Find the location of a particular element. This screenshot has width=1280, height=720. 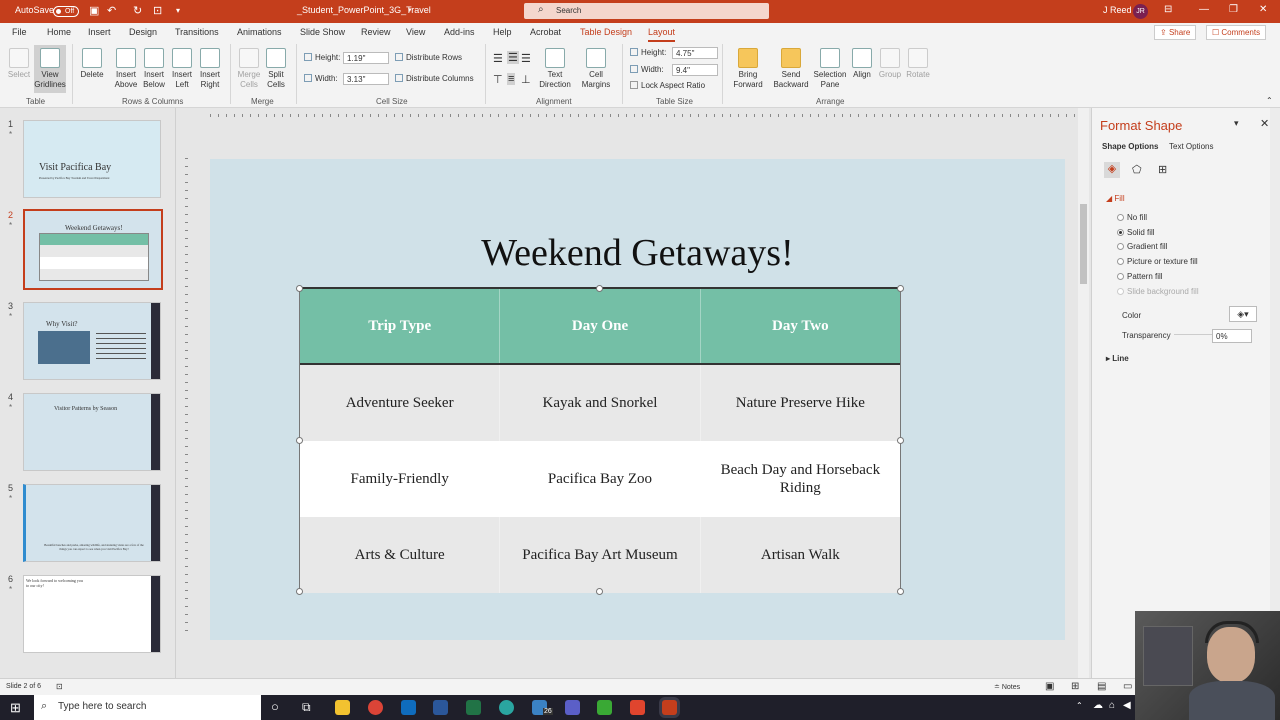

fill-line-icon: ◈ is located at coordinates (1112, 170).